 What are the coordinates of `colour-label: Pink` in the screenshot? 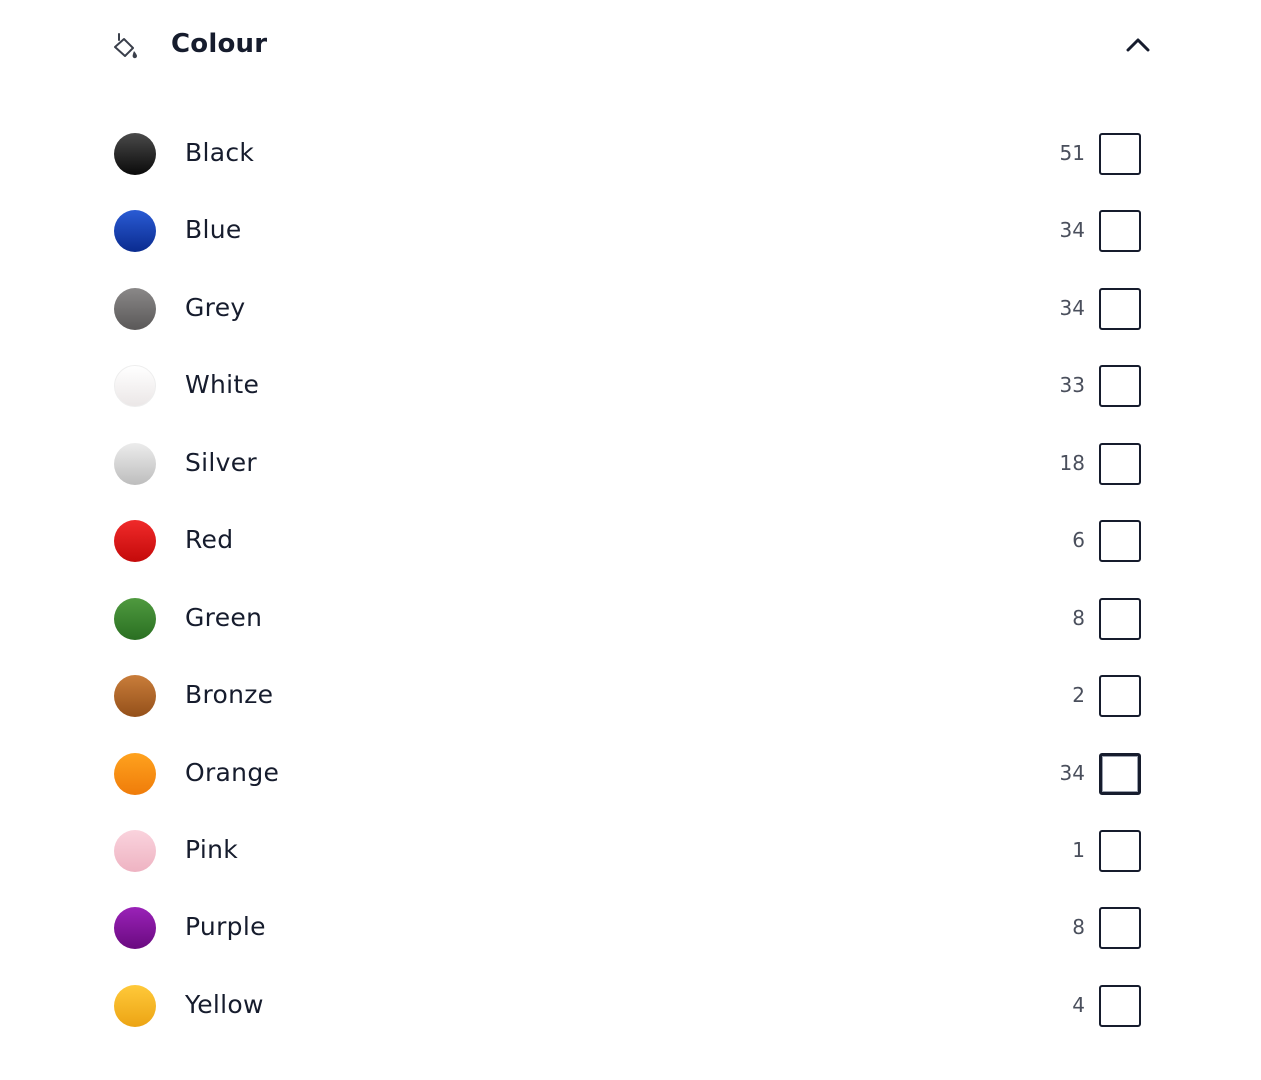 It's located at (211, 849).